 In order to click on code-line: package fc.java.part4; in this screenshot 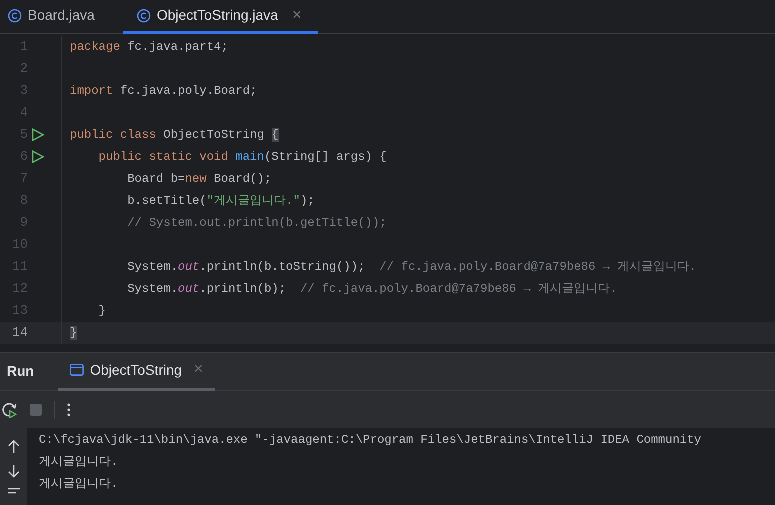, I will do `click(148, 47)`.